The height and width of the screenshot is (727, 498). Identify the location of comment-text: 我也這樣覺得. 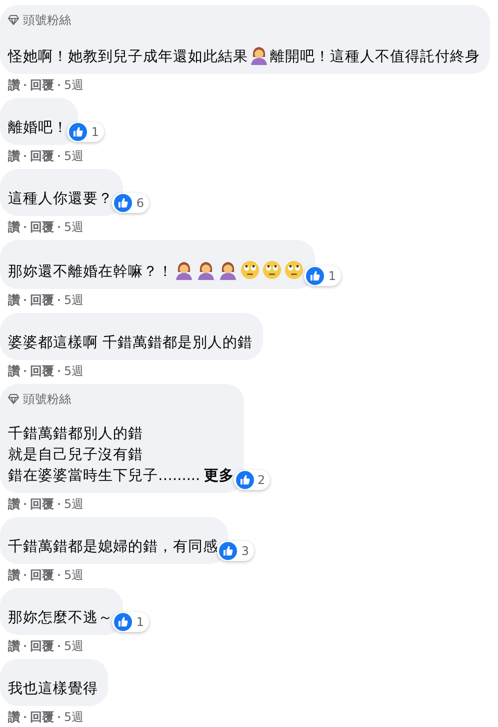
(53, 689).